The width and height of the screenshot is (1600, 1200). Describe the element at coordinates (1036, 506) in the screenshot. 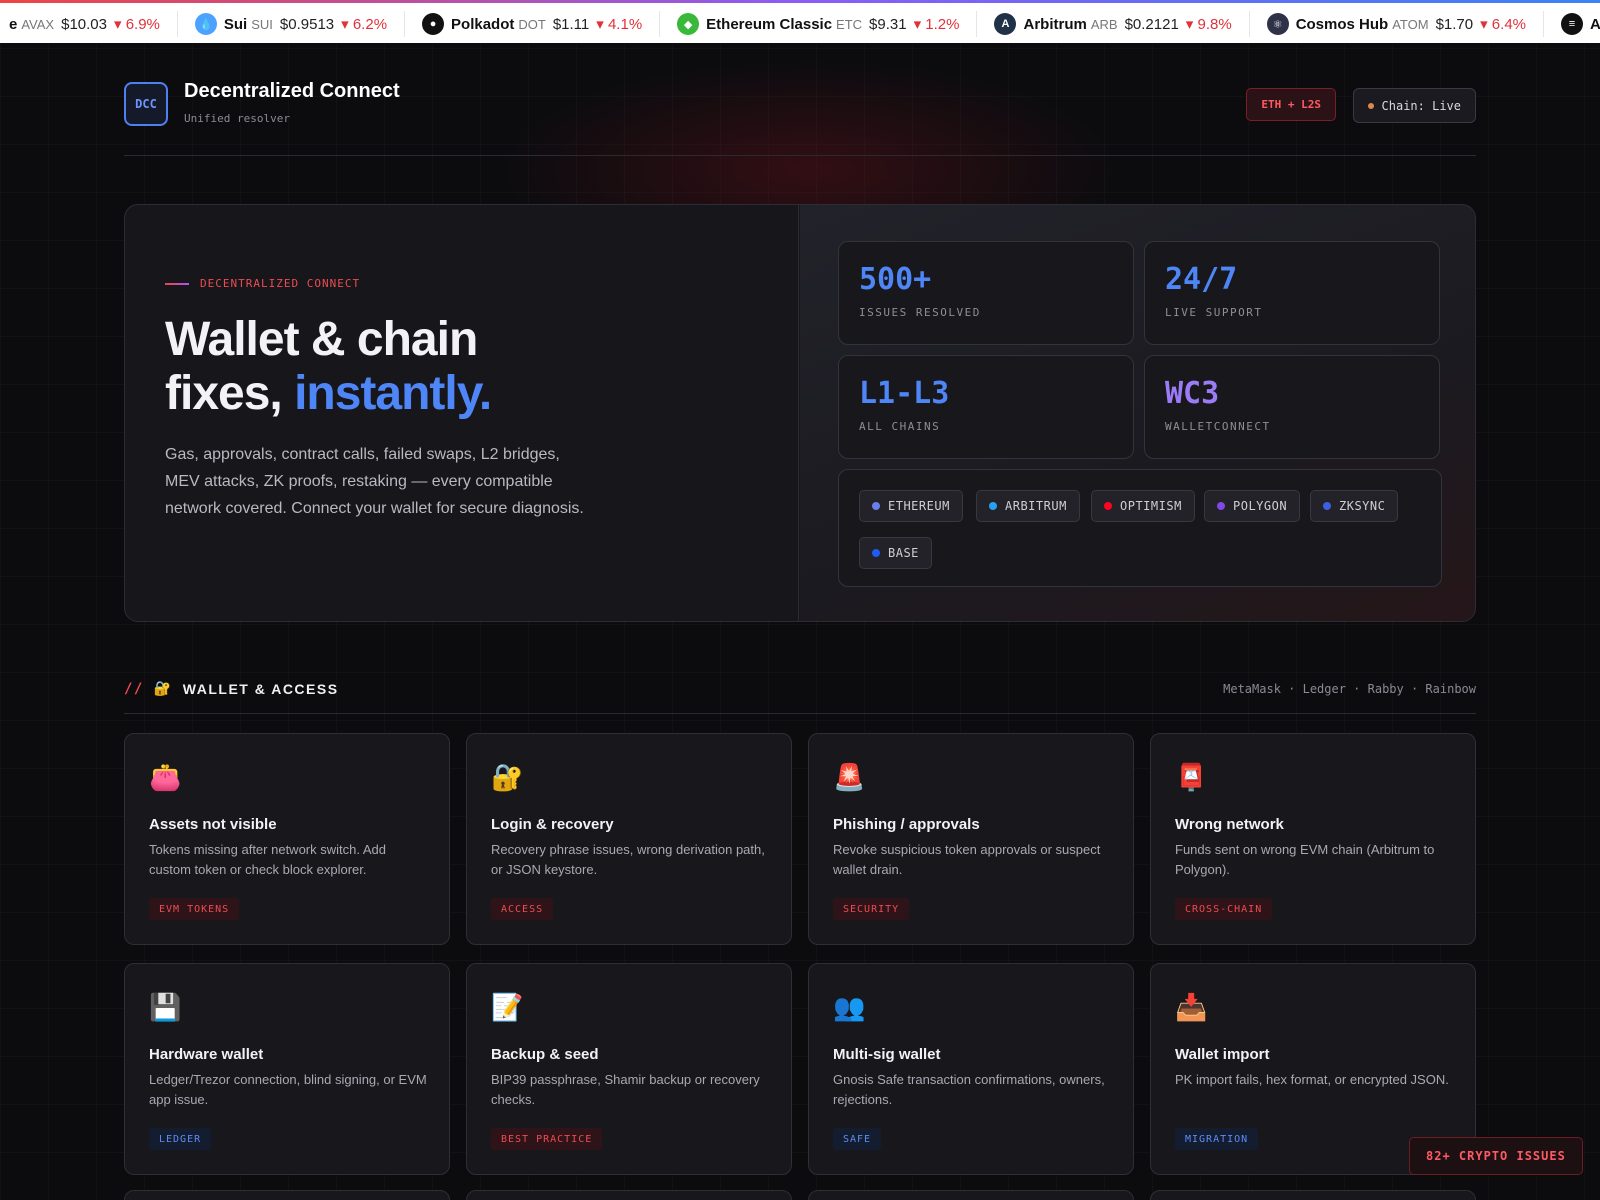

I see `chain-label: ARBITRUM` at that location.